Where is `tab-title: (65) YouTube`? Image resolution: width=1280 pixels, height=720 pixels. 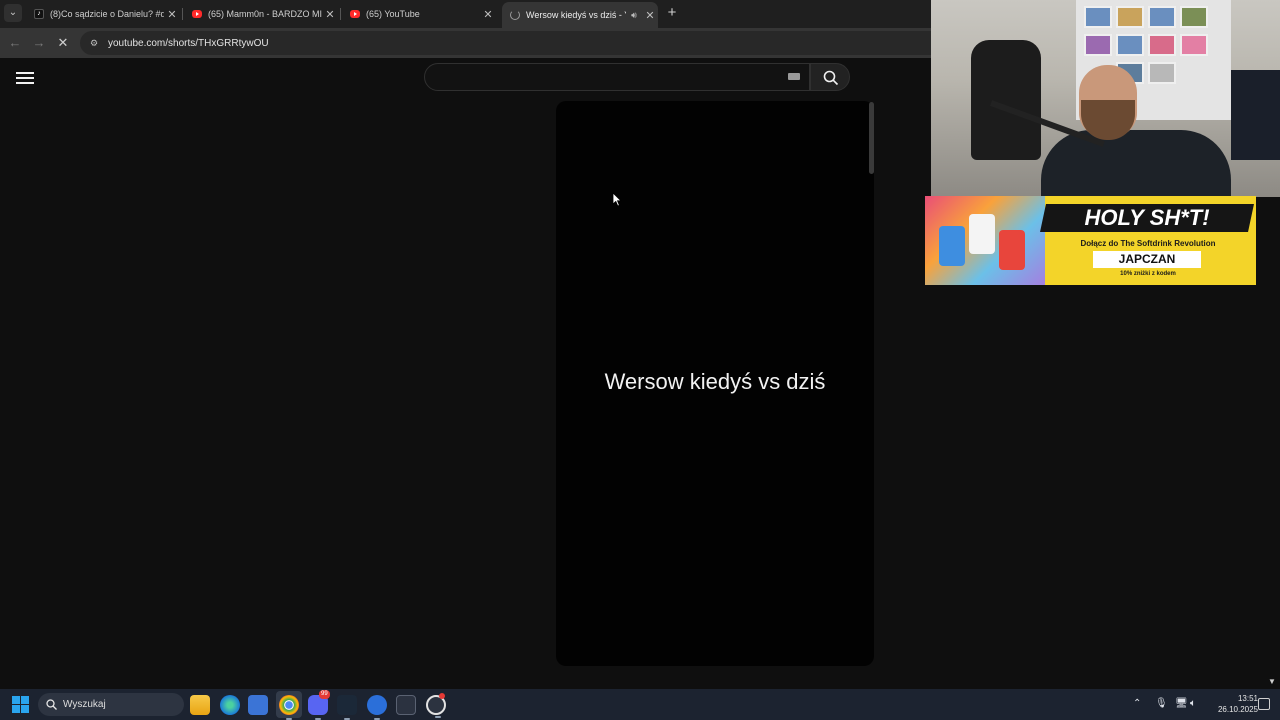
tab-title: (65) YouTube is located at coordinates (393, 14).